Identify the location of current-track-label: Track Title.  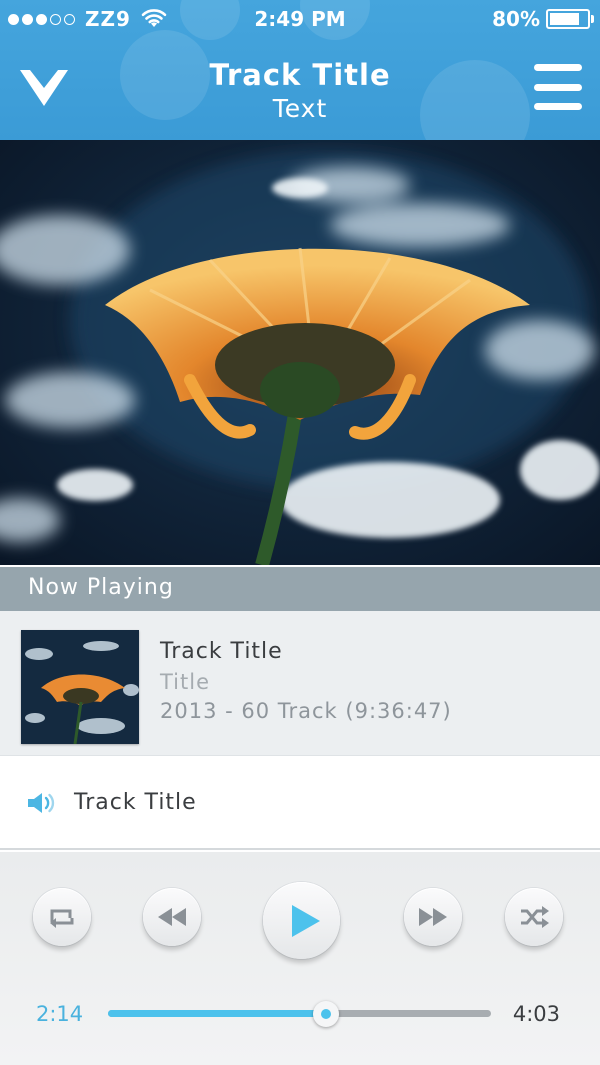
(135, 802).